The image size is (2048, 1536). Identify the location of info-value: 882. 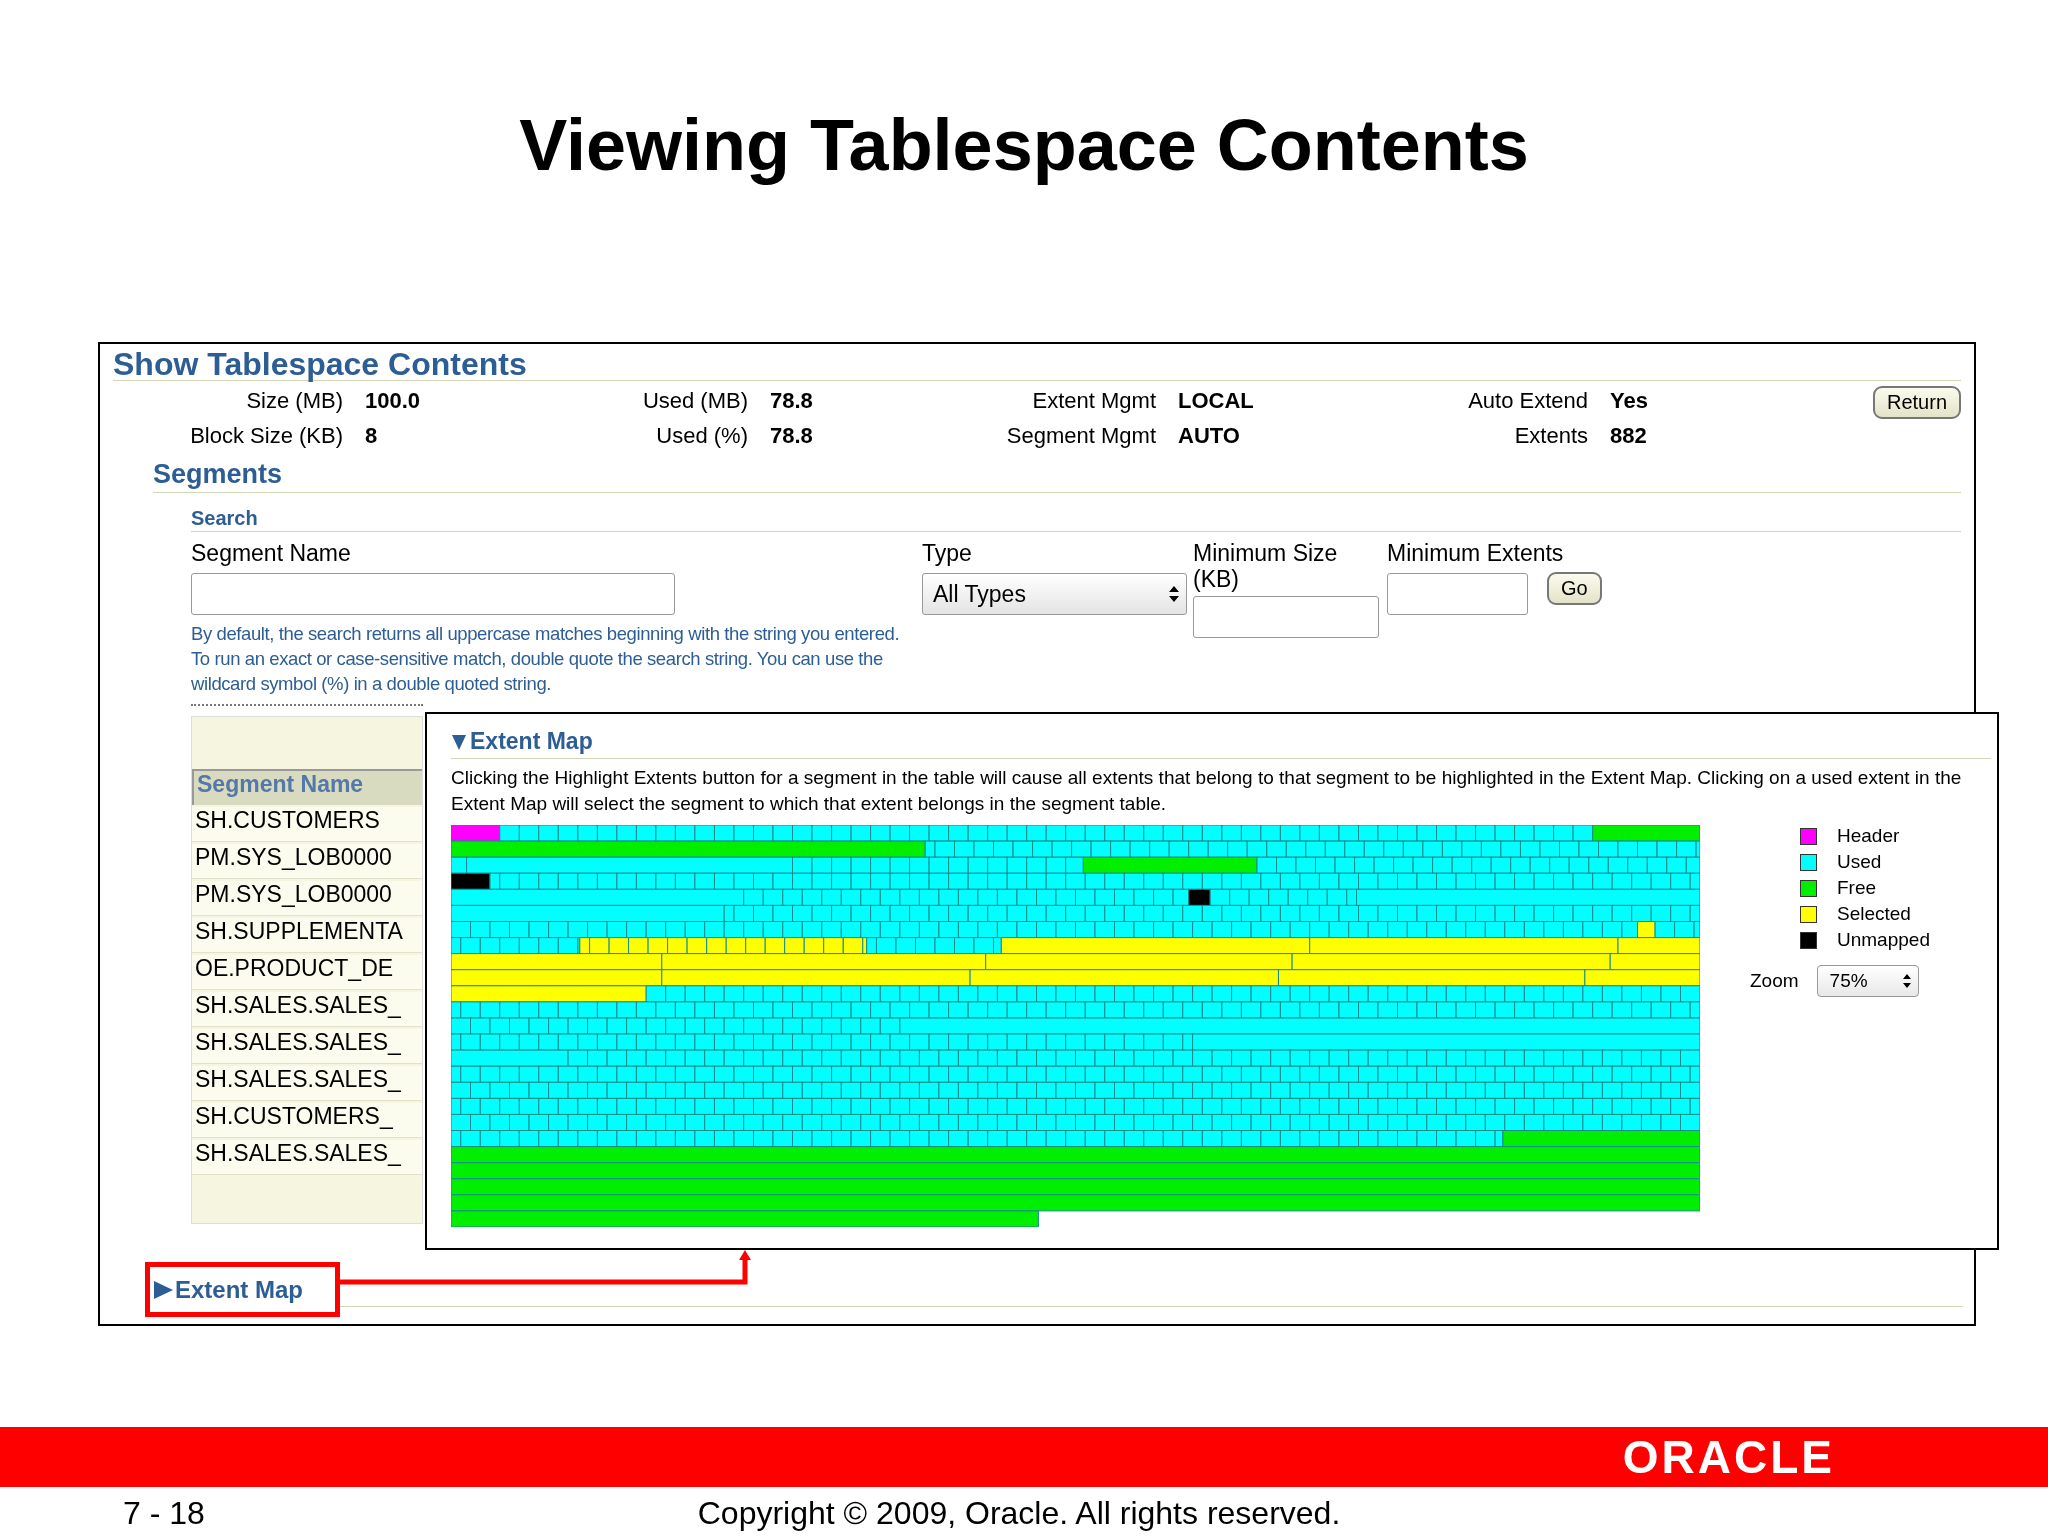
(1628, 436).